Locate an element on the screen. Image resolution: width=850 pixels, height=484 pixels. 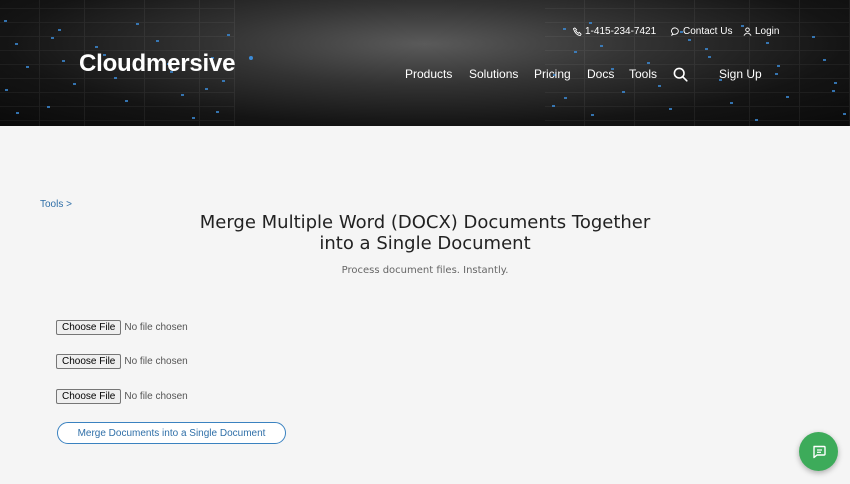
nav-signup: Sign Up is located at coordinates (740, 74).